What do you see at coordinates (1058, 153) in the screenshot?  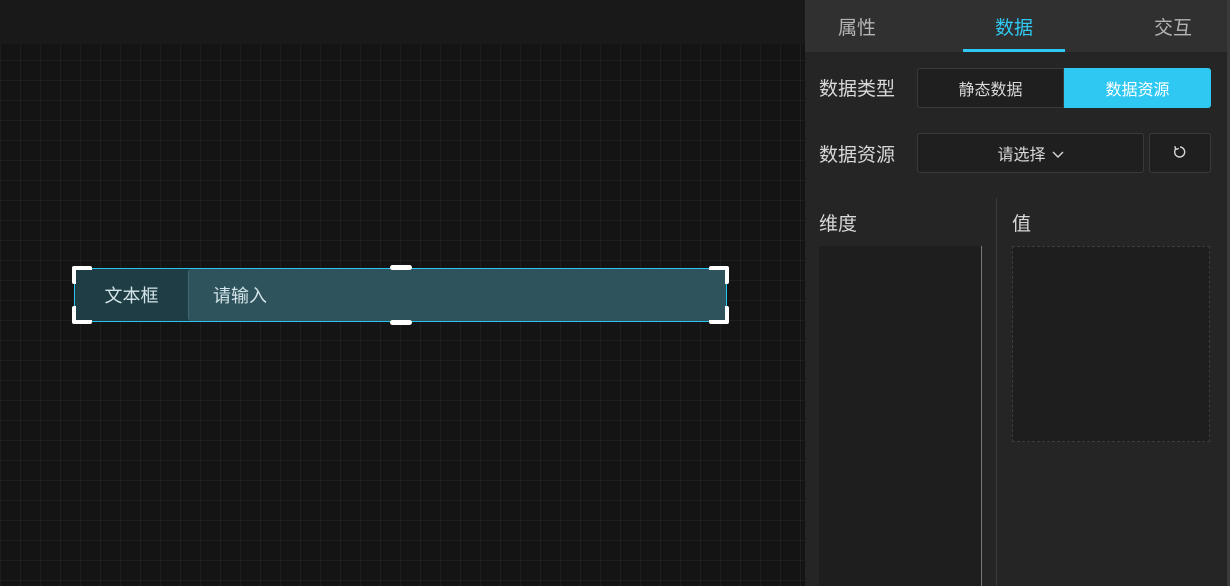 I see `chevron-down-icon` at bounding box center [1058, 153].